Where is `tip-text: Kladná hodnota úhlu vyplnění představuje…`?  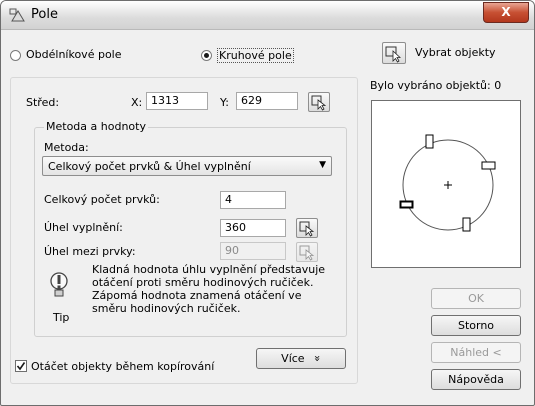
tip-text: Kladná hodnota úhlu vyplnění představuje… is located at coordinates (209, 289).